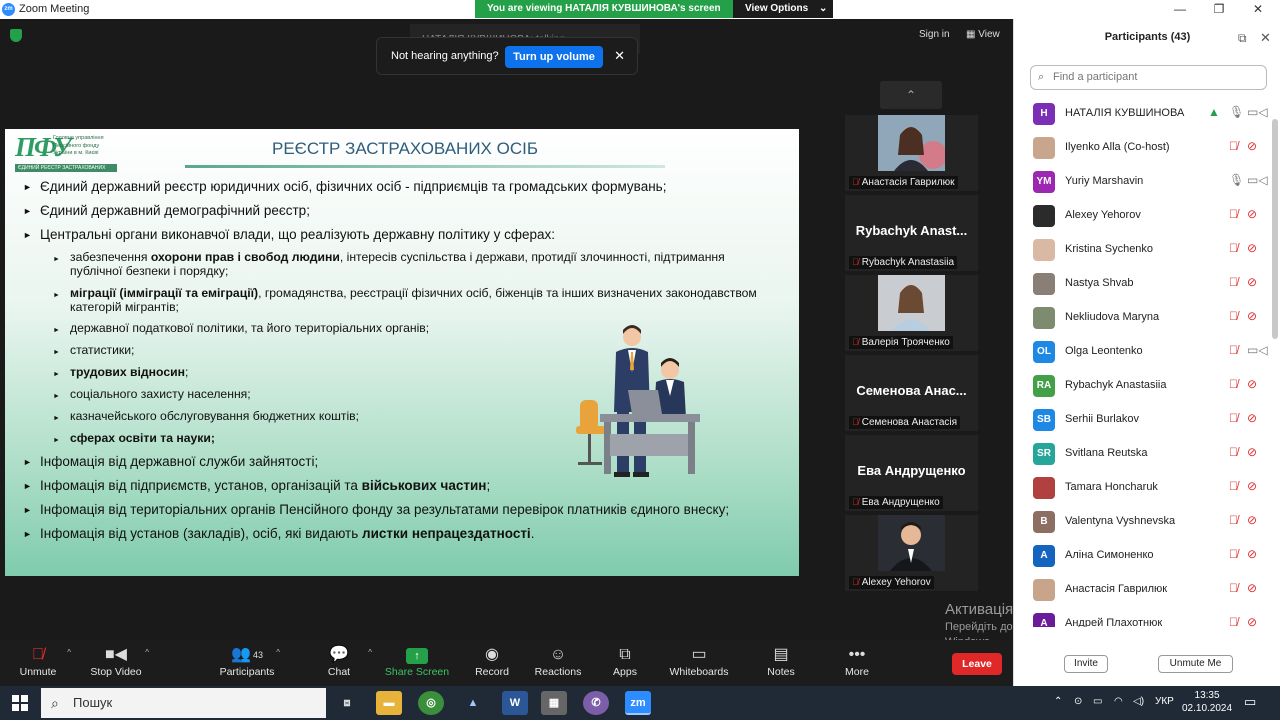 Image resolution: width=1280 pixels, height=720 pixels. What do you see at coordinates (1143, 617) in the screenshot?
I see `participant-row: А Андрей Плахотнюк 🎙̸ ⊘` at bounding box center [1143, 617].